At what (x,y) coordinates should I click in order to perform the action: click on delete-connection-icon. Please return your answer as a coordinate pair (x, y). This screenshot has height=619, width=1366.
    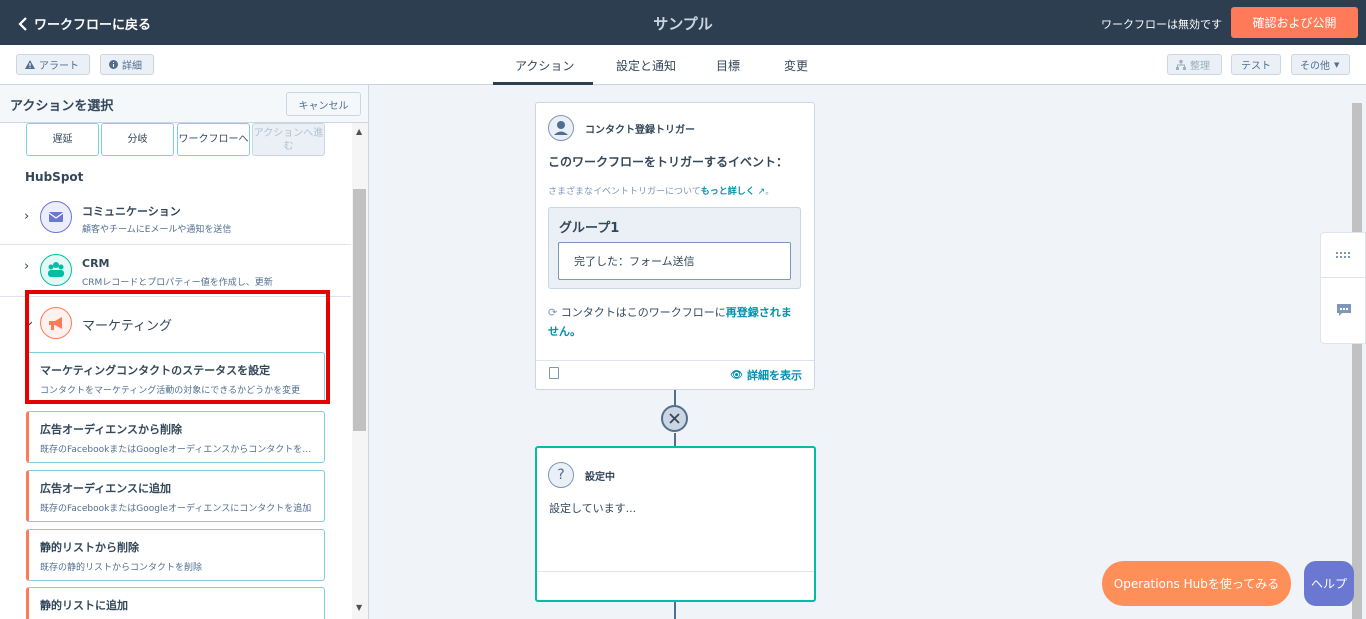
    Looking at the image, I should click on (674, 418).